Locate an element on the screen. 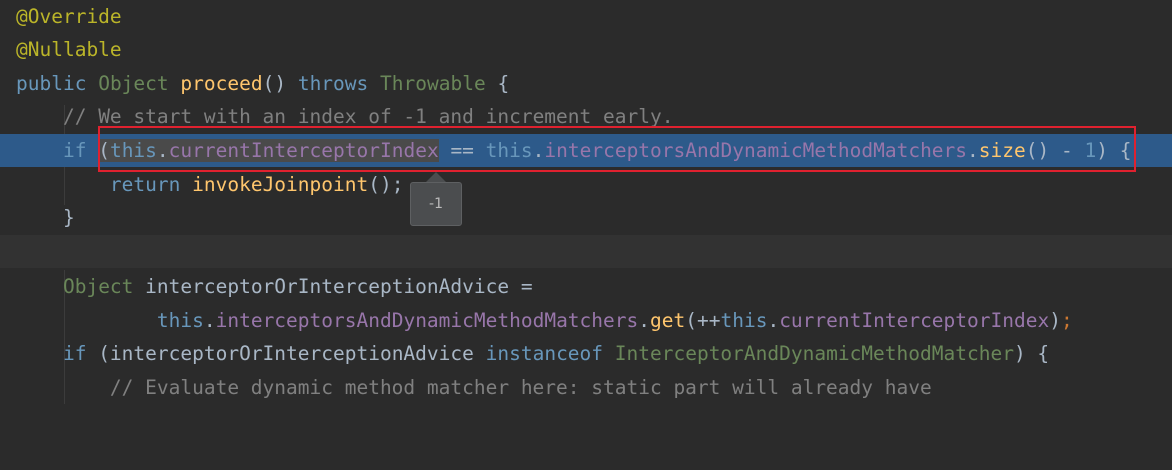 The width and height of the screenshot is (1172, 470). parens: () is located at coordinates (274, 83).